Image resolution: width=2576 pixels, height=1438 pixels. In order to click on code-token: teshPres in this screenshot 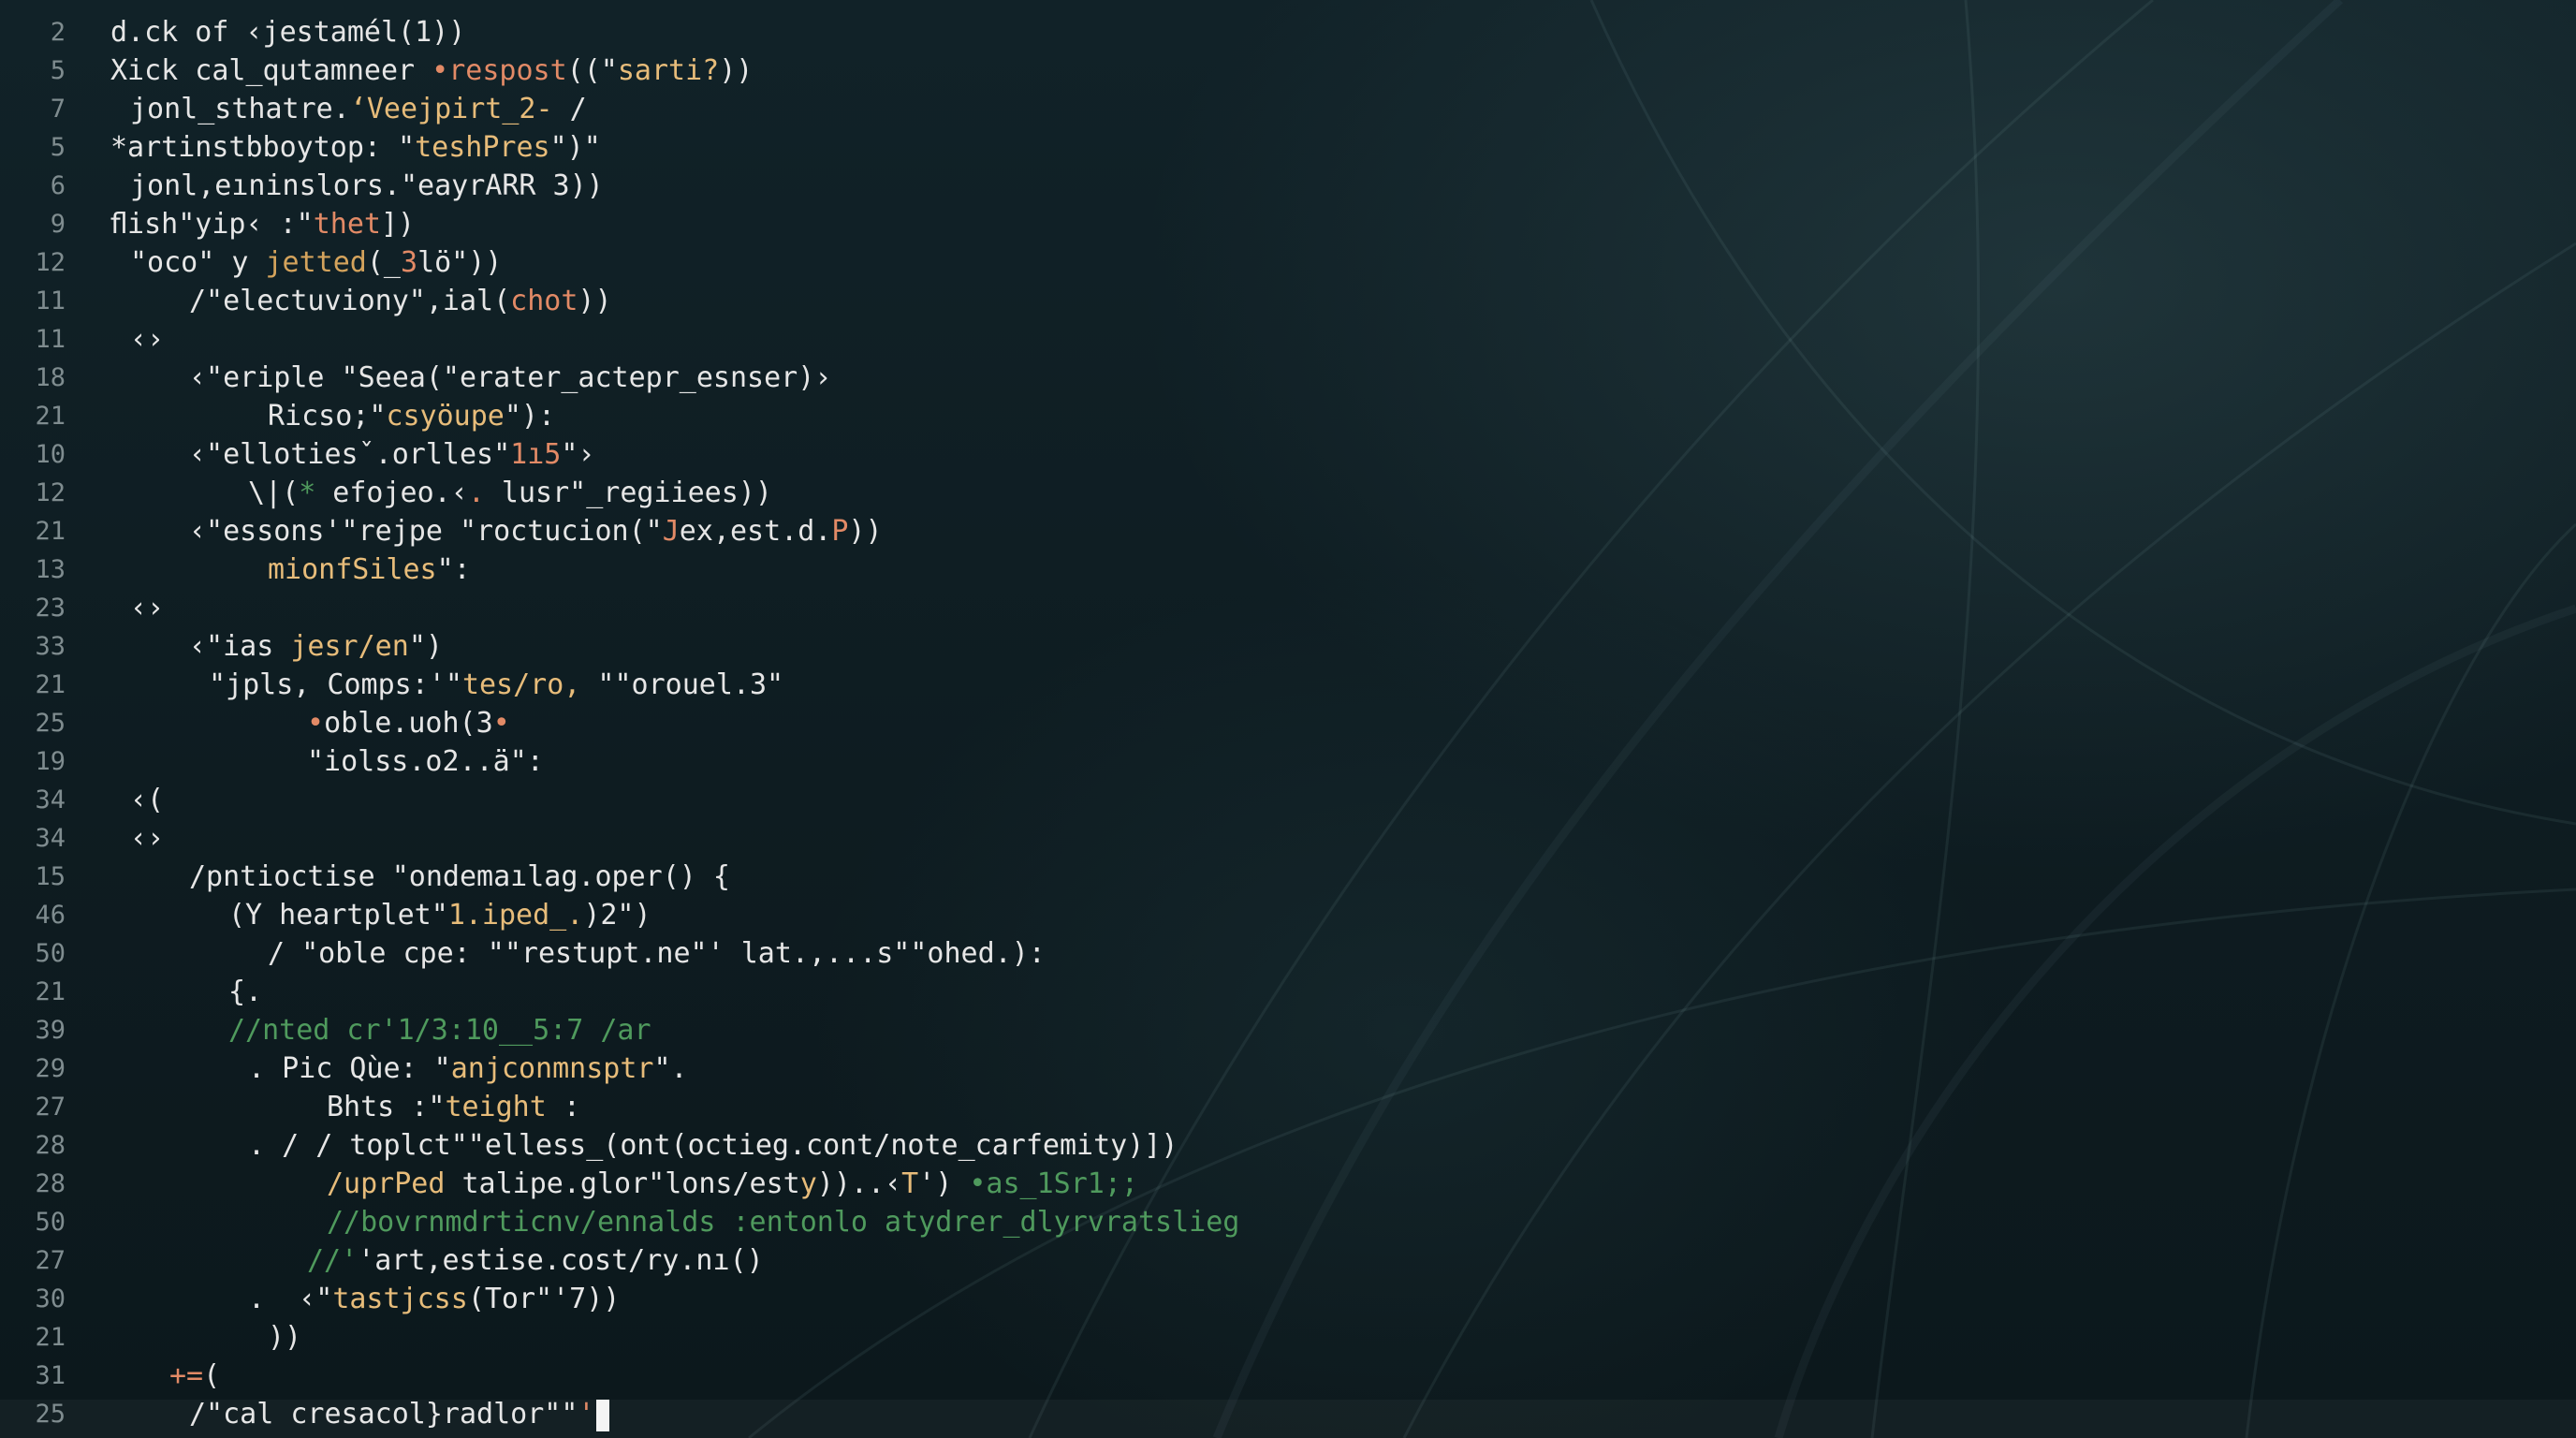, I will do `click(482, 147)`.